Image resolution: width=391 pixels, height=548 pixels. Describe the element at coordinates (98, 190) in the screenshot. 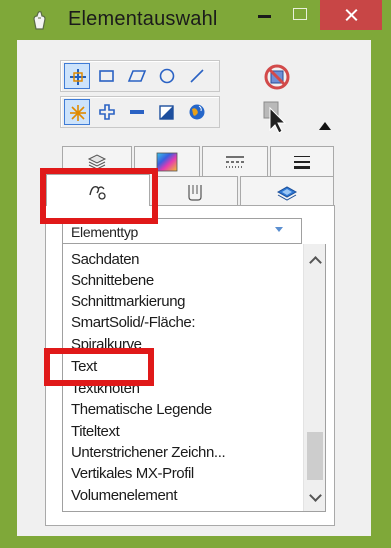

I see `tab-element-type` at that location.